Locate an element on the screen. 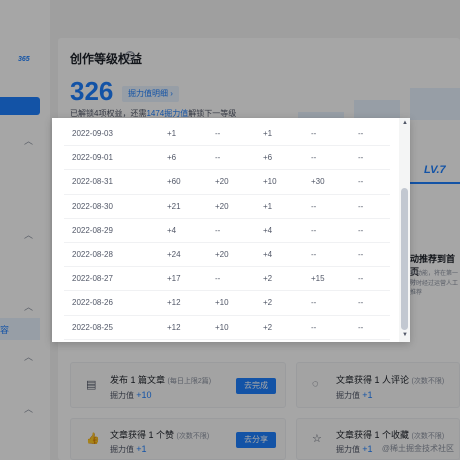 The height and width of the screenshot is (460, 460). scroll-down-arrow-icon: ▼ is located at coordinates (405, 335).